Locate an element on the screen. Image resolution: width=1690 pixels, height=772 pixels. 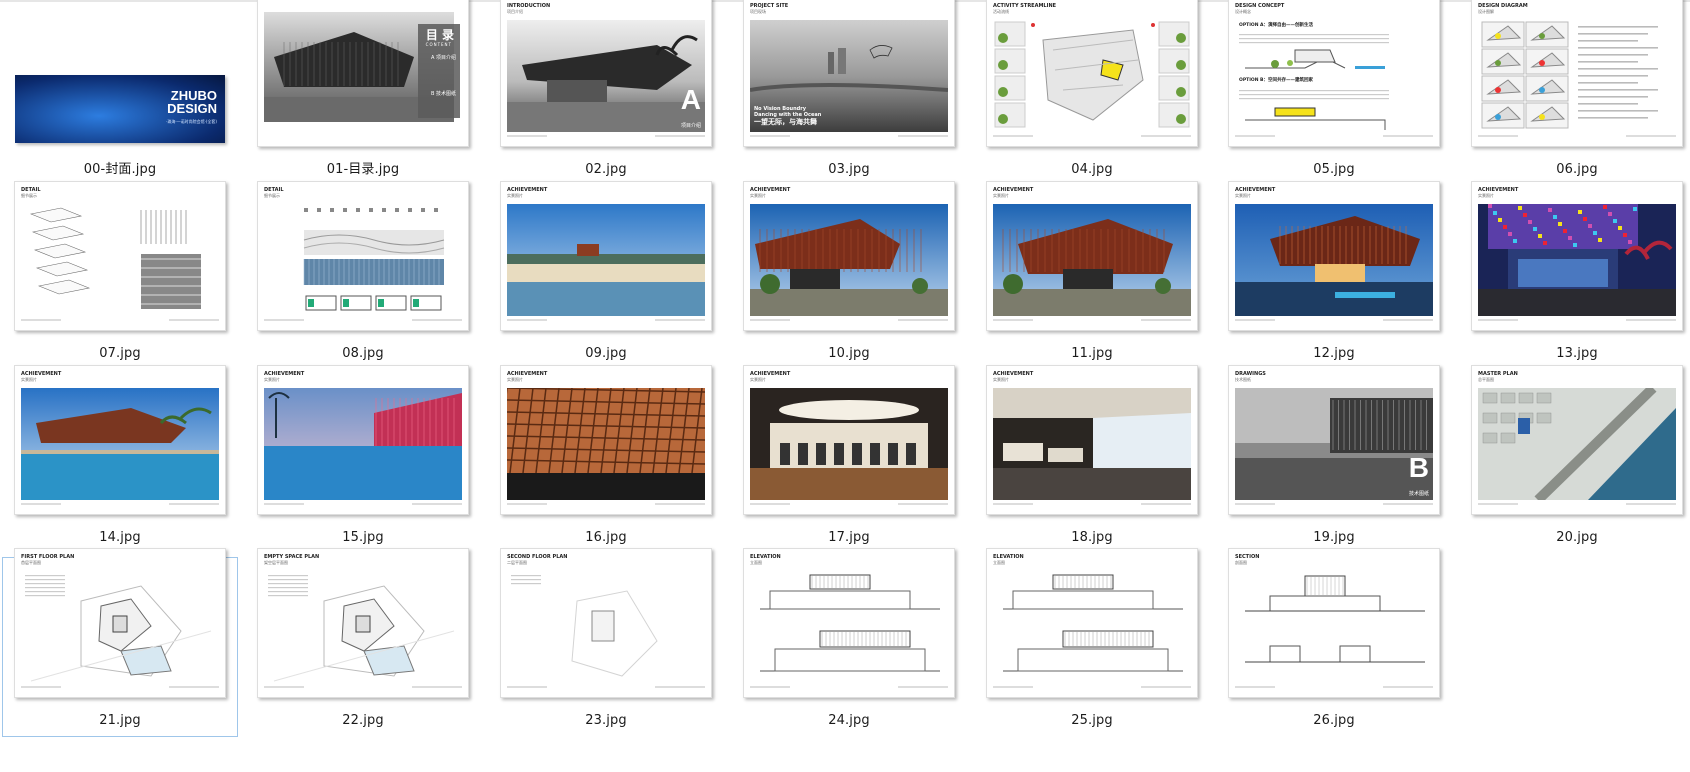
file-item-20-jpg: MASTER PLAN 总平面图 20.jpg is located at coordinates (1574, 459).